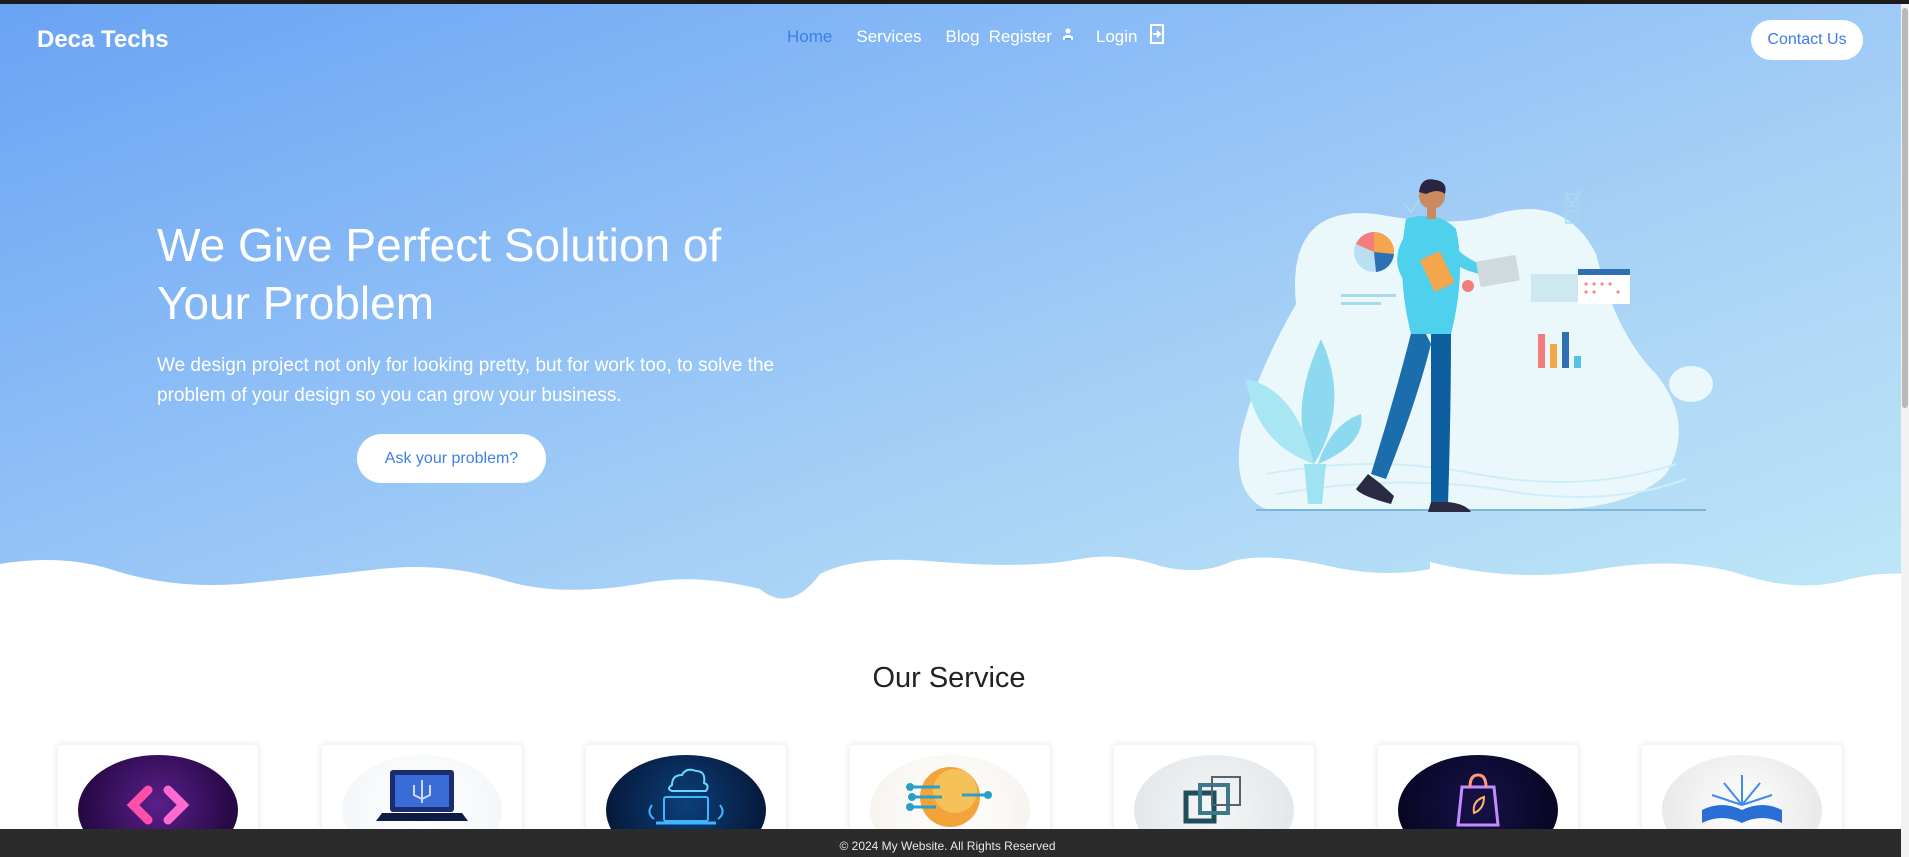  I want to click on hero-title: We Give Perfect Solution of Your Problem, so click(439, 274).